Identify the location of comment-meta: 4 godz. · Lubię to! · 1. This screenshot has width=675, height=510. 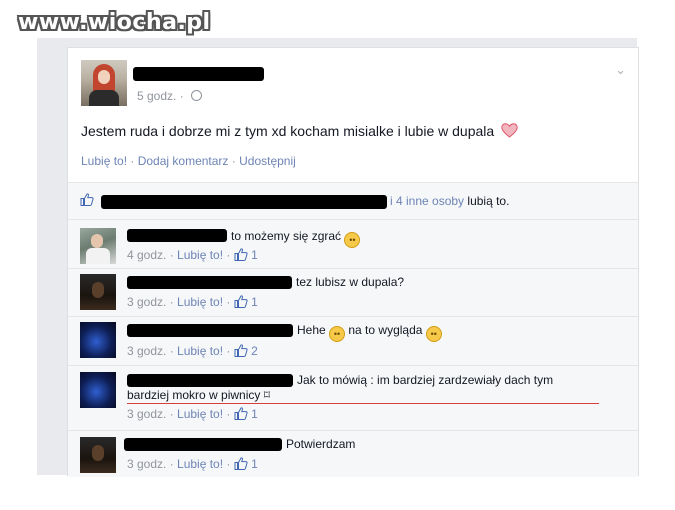
(192, 255).